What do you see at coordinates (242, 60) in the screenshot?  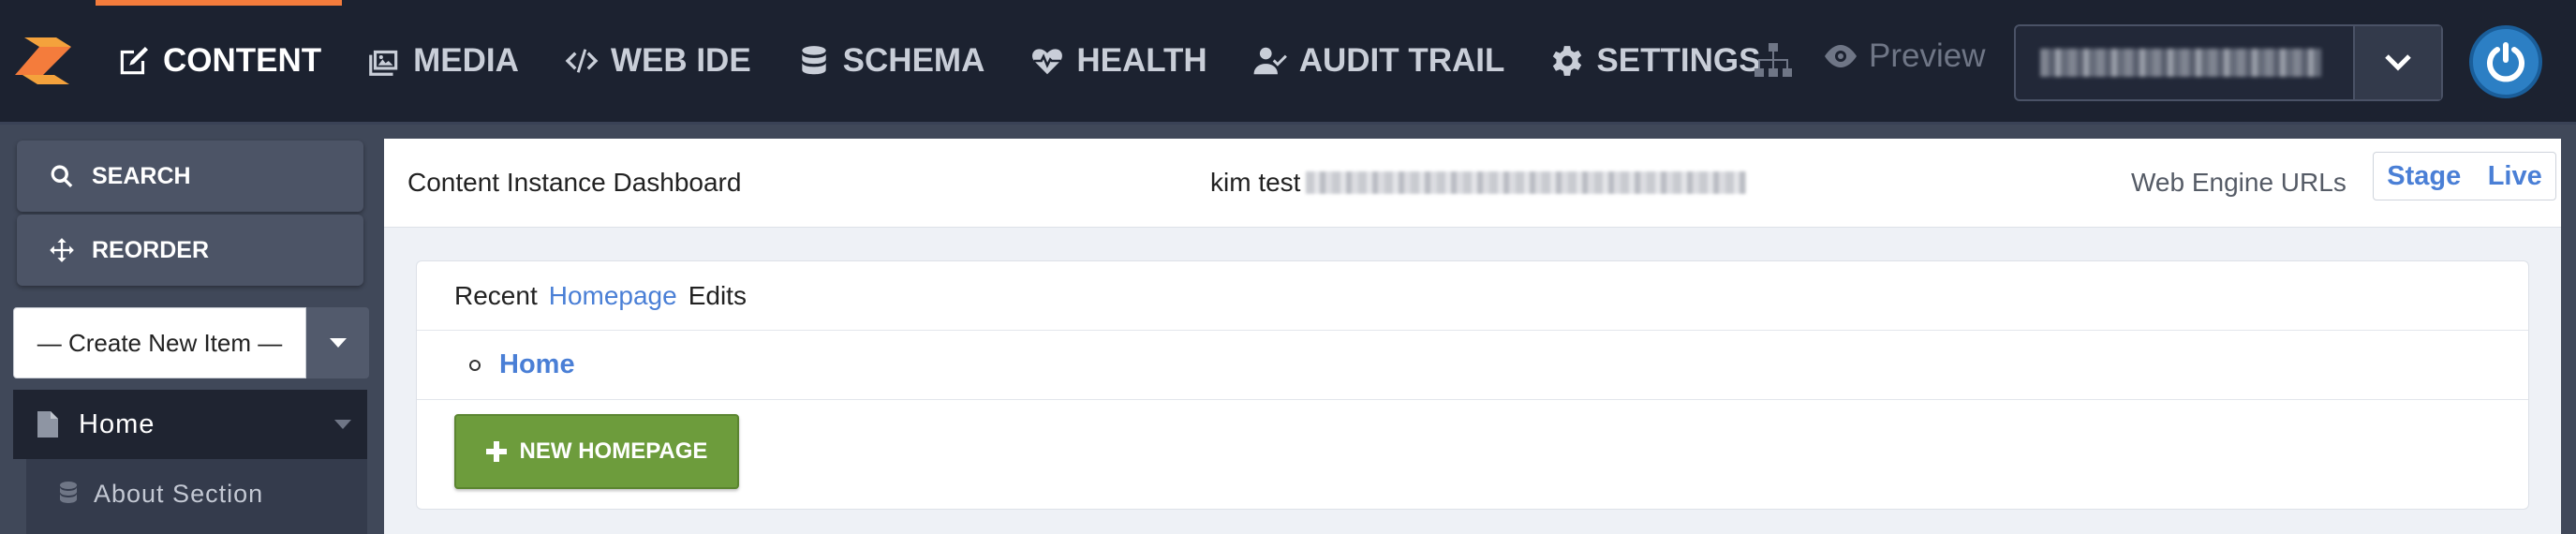 I see `nav-content-label: CONTENT` at bounding box center [242, 60].